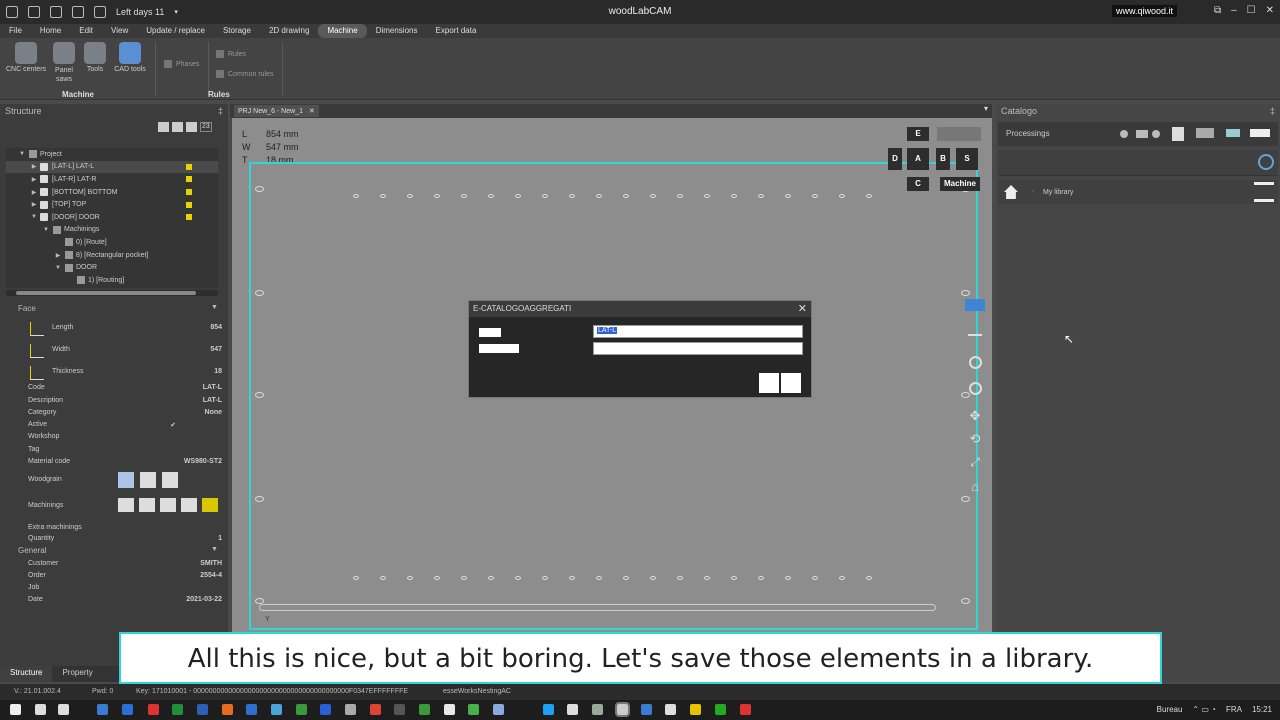 This screenshot has height=720, width=1280. Describe the element at coordinates (455, 31) in the screenshot. I see `menu-export-data: Export data` at that location.